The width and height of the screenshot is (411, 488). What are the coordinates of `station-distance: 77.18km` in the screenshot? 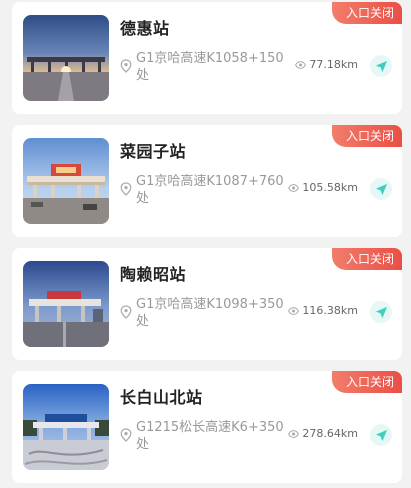 It's located at (326, 65).